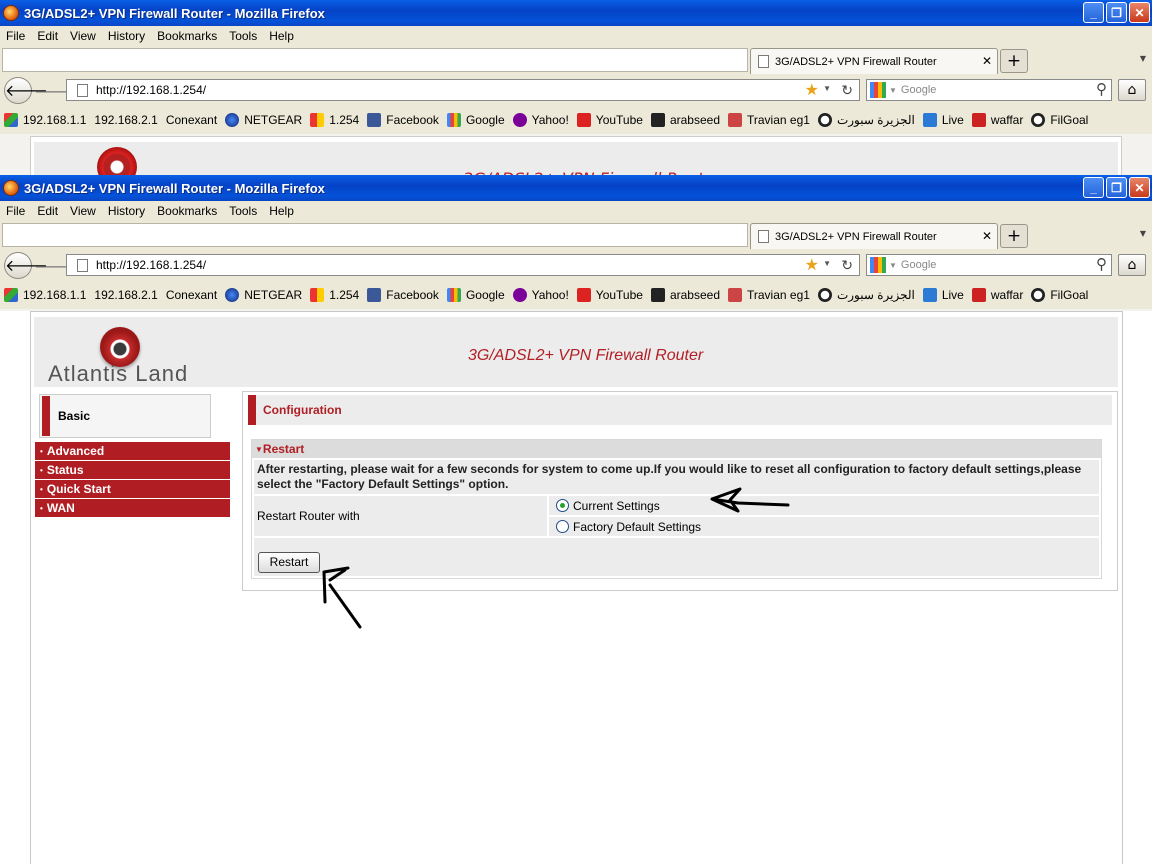  Describe the element at coordinates (132, 470) in the screenshot. I see `sidebar-item-status: • Status` at that location.